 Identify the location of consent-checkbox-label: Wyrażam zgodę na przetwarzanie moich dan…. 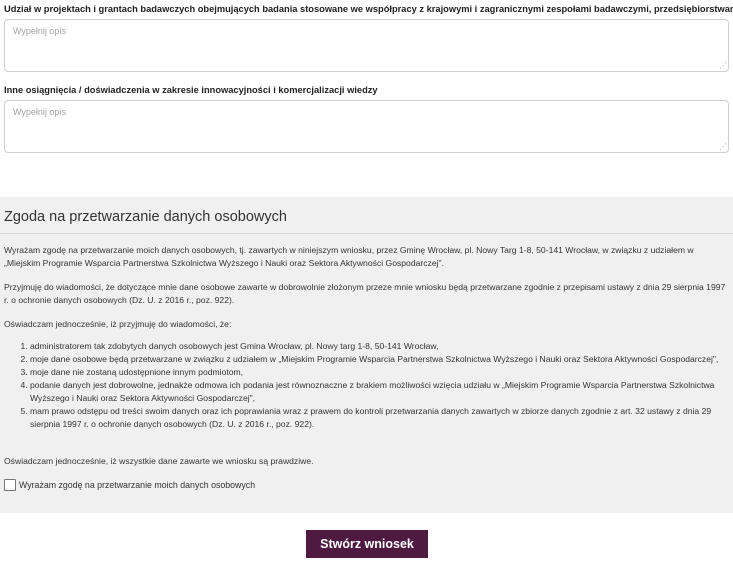
(137, 485).